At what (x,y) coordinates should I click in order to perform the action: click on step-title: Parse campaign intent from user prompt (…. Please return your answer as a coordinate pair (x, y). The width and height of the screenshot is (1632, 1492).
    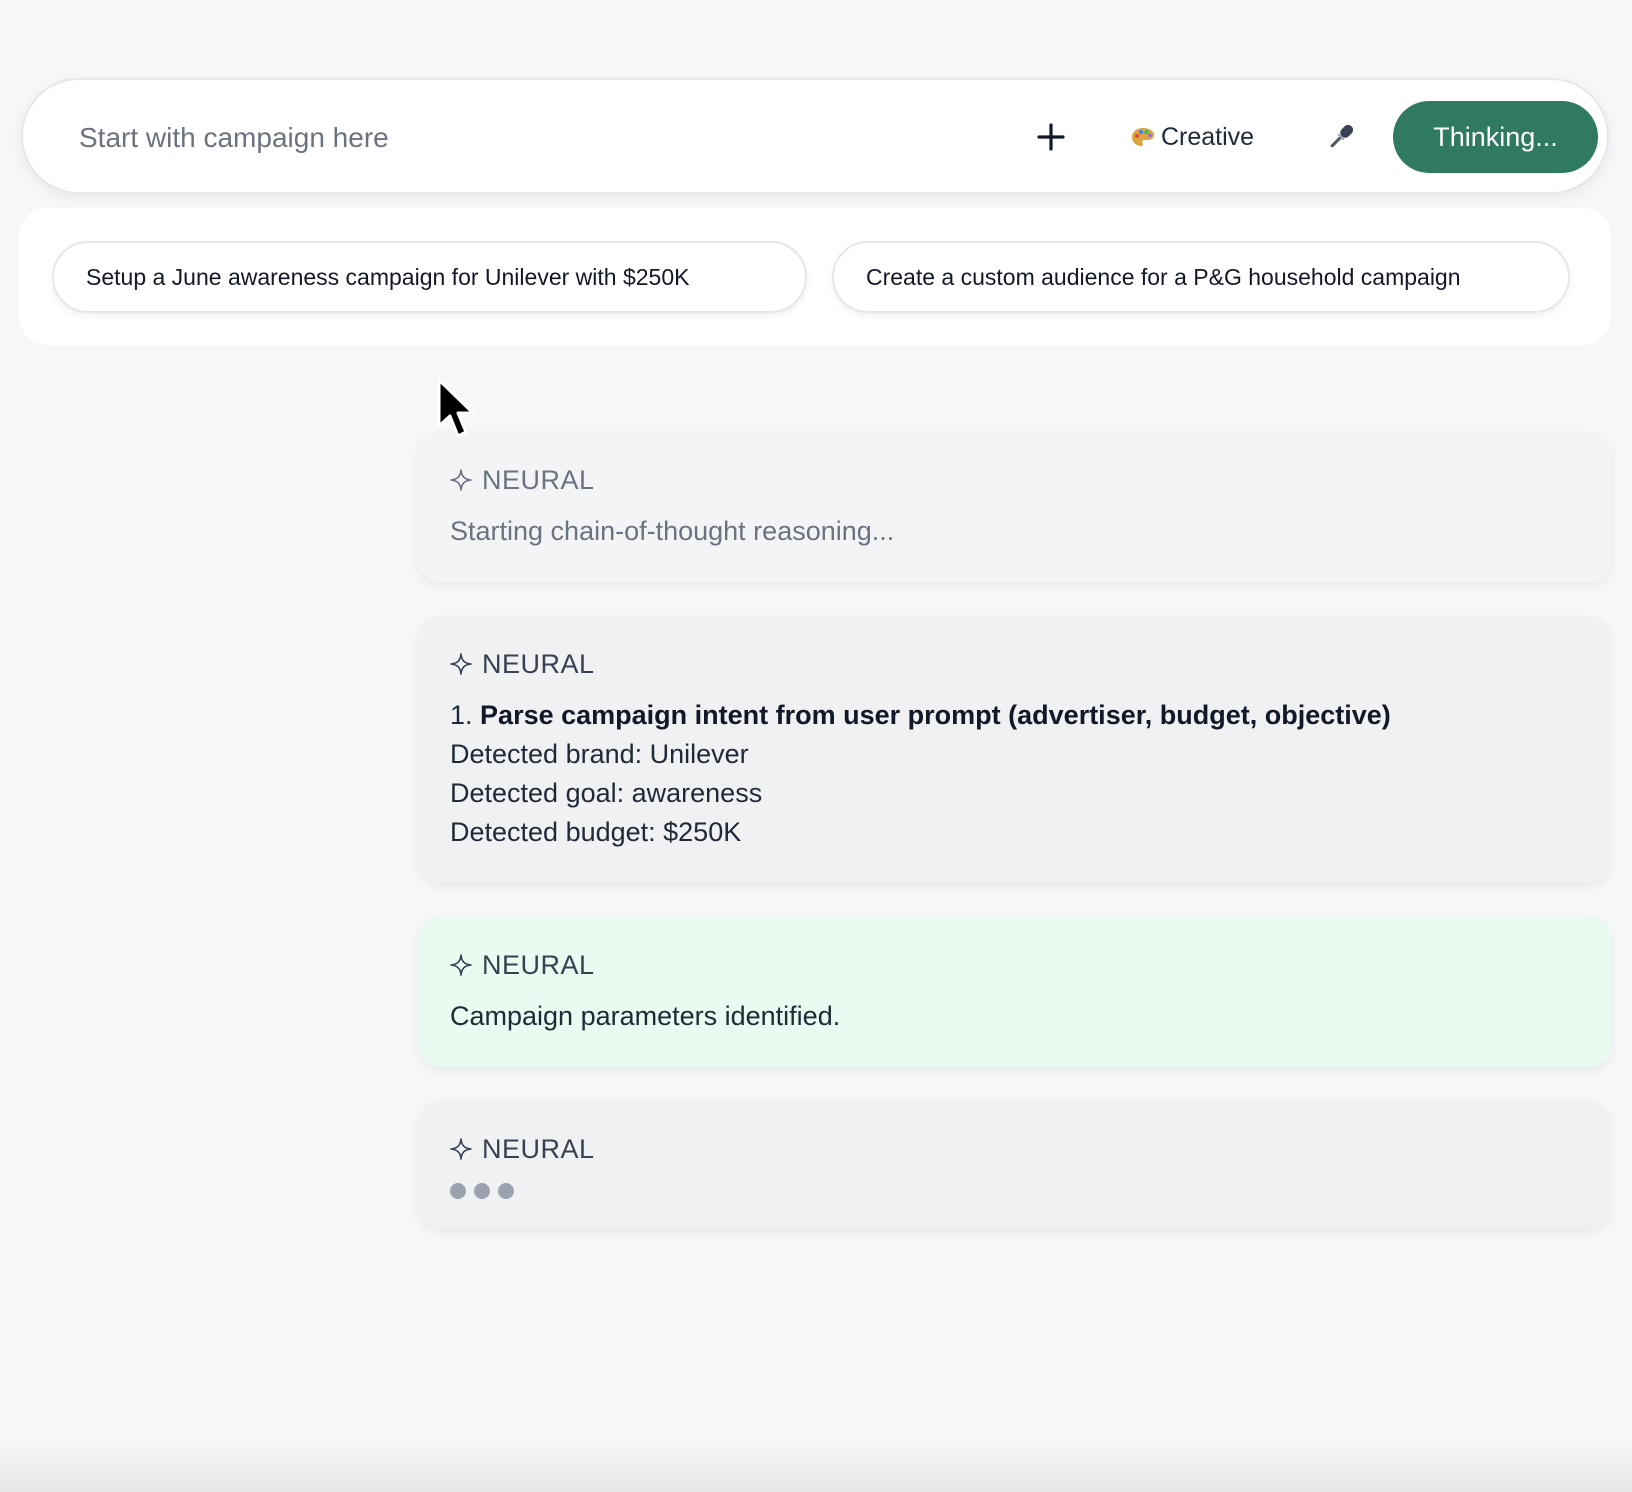
    Looking at the image, I should click on (935, 715).